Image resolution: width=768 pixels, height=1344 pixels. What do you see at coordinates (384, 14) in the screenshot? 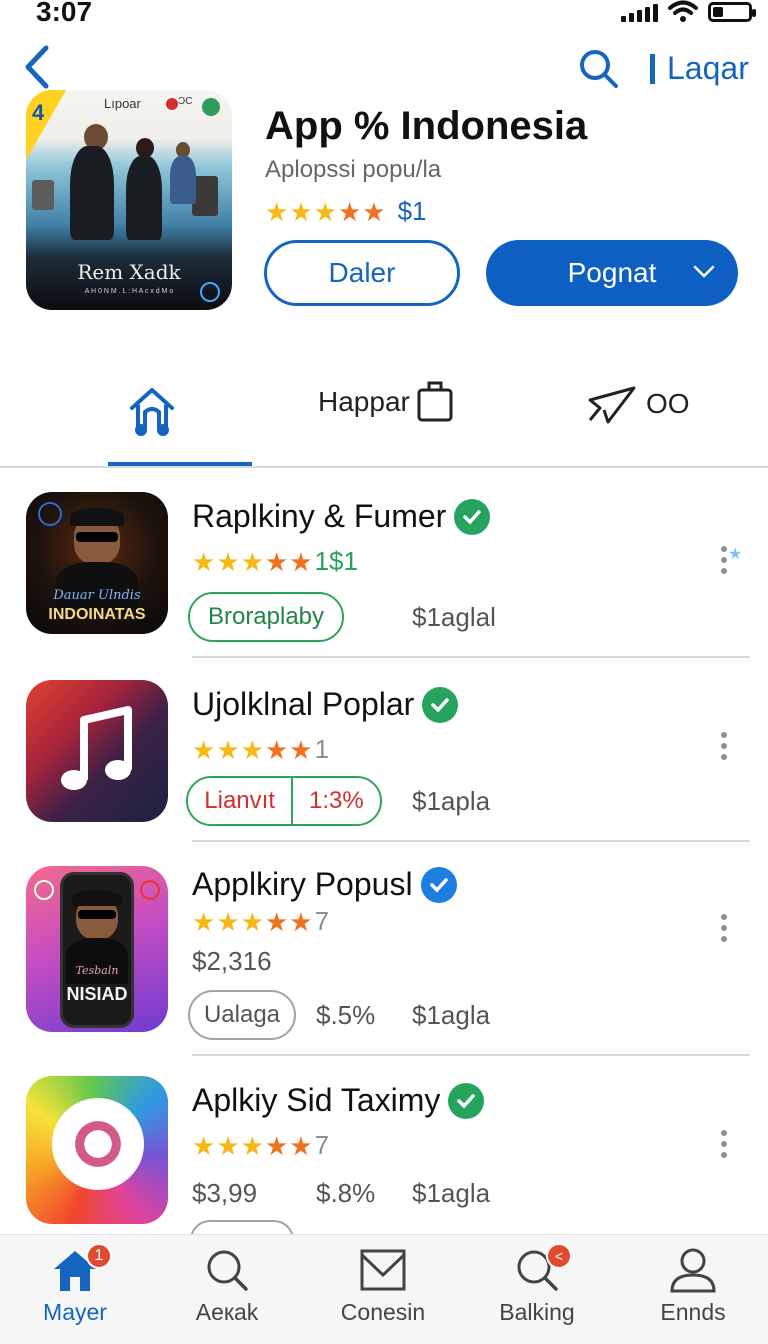
I see `status-bar: 3:07` at bounding box center [384, 14].